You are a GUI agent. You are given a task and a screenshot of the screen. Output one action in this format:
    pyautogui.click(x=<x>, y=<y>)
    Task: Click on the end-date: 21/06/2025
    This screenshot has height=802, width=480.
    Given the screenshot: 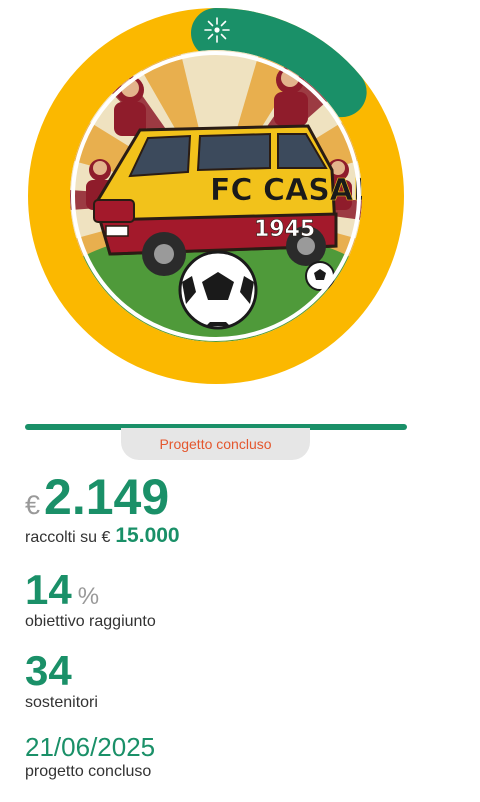 What is the action you would take?
    pyautogui.click(x=90, y=747)
    